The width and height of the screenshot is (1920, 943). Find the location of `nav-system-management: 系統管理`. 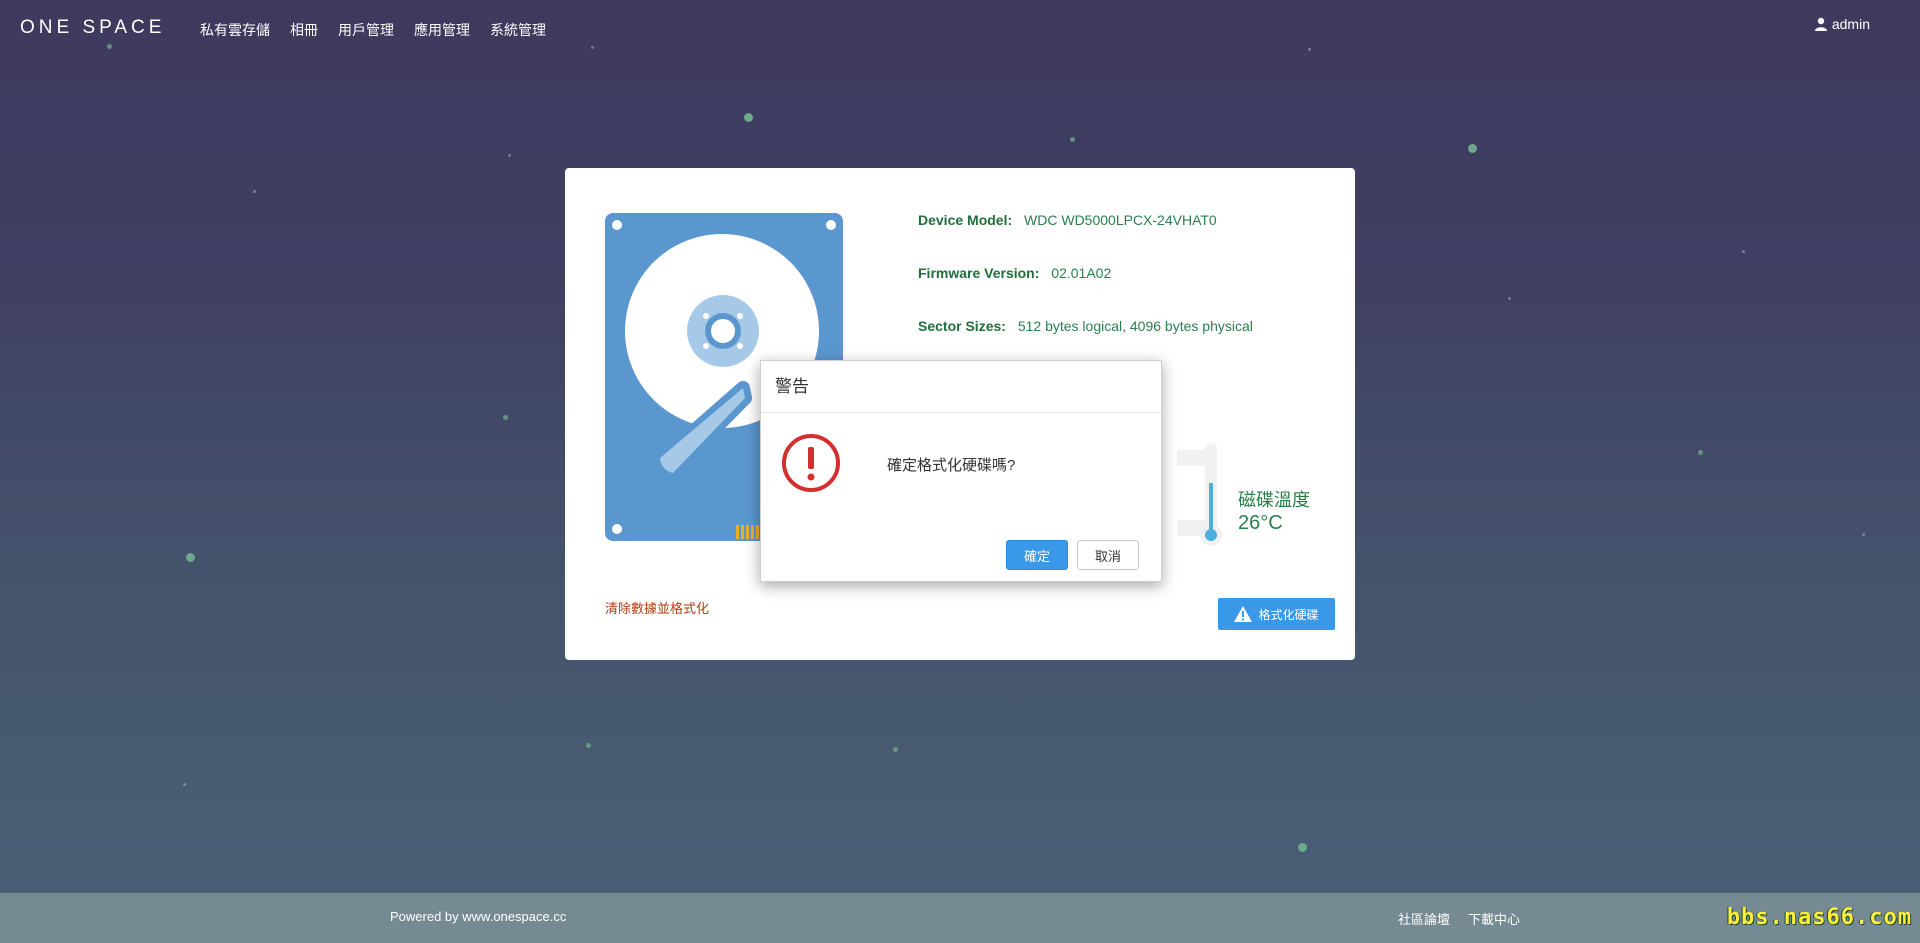

nav-system-management: 系統管理 is located at coordinates (518, 30).